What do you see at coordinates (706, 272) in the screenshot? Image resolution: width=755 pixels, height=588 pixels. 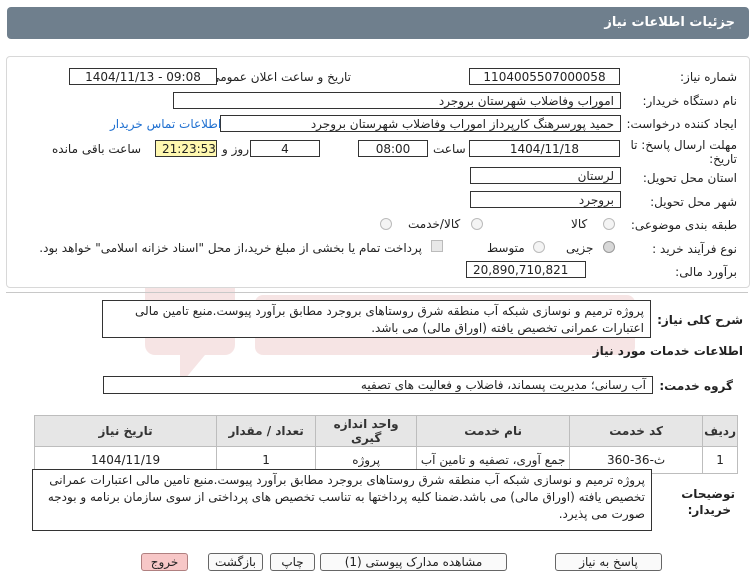 I see `budget-label: برآورد مالی:` at bounding box center [706, 272].